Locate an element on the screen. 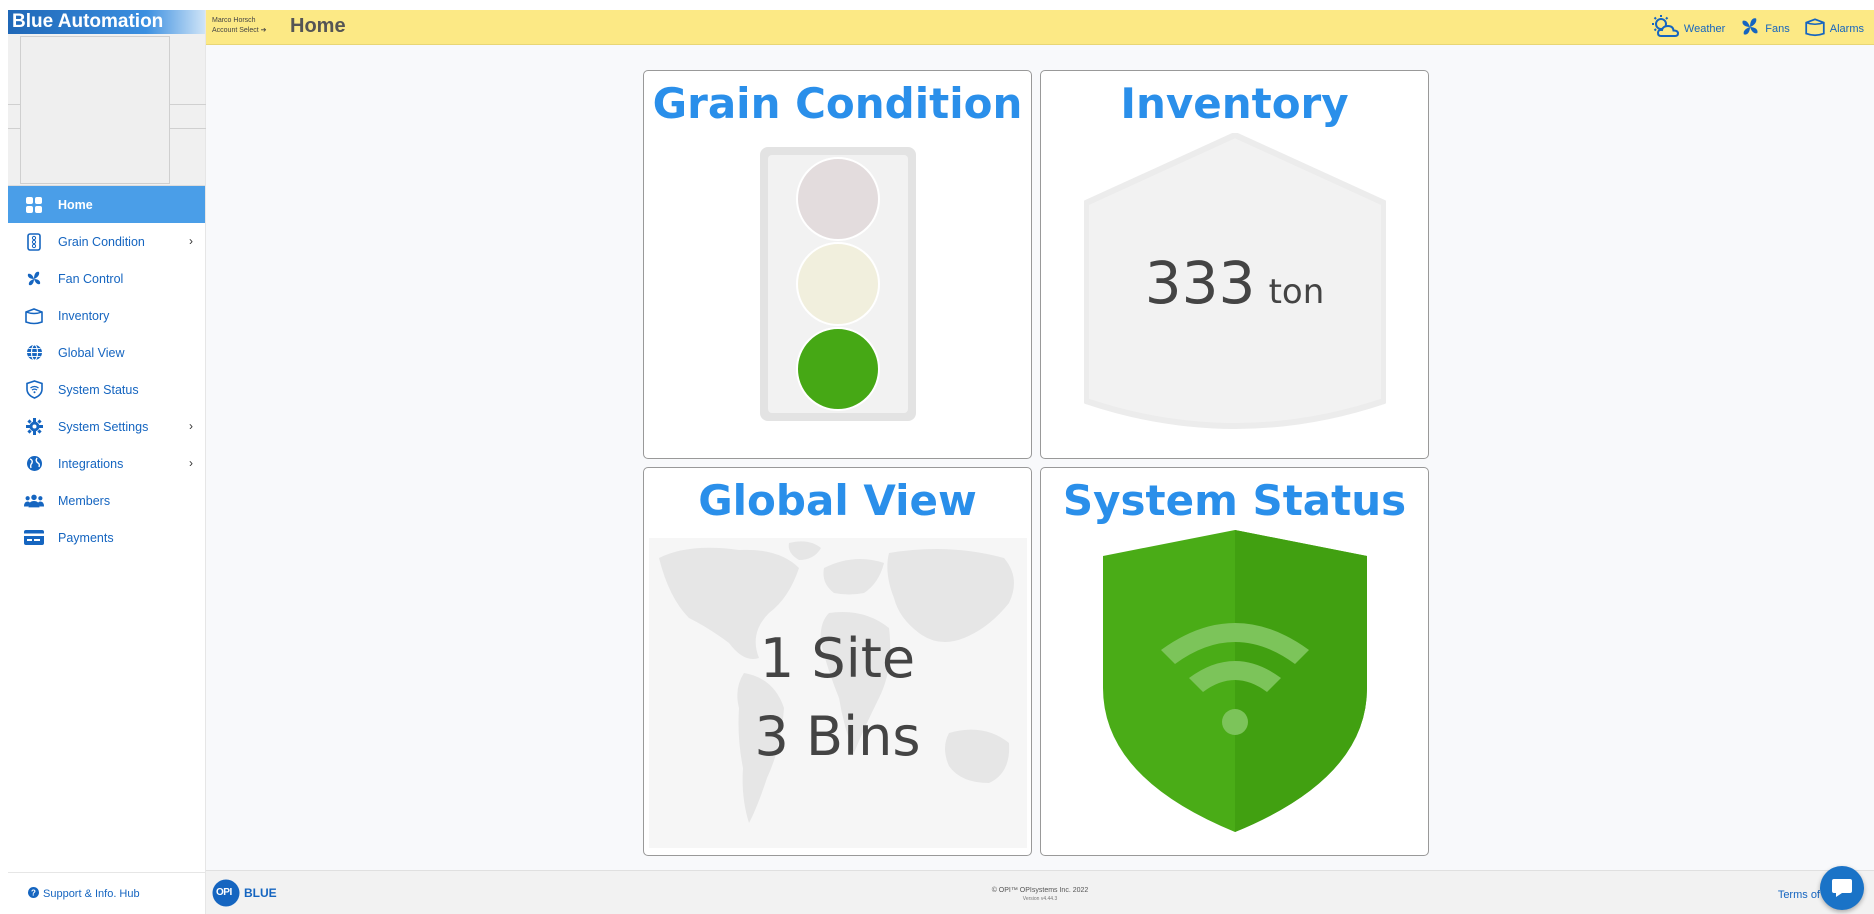 This screenshot has width=1874, height=914. alarm-bin-icon is located at coordinates (1815, 28).